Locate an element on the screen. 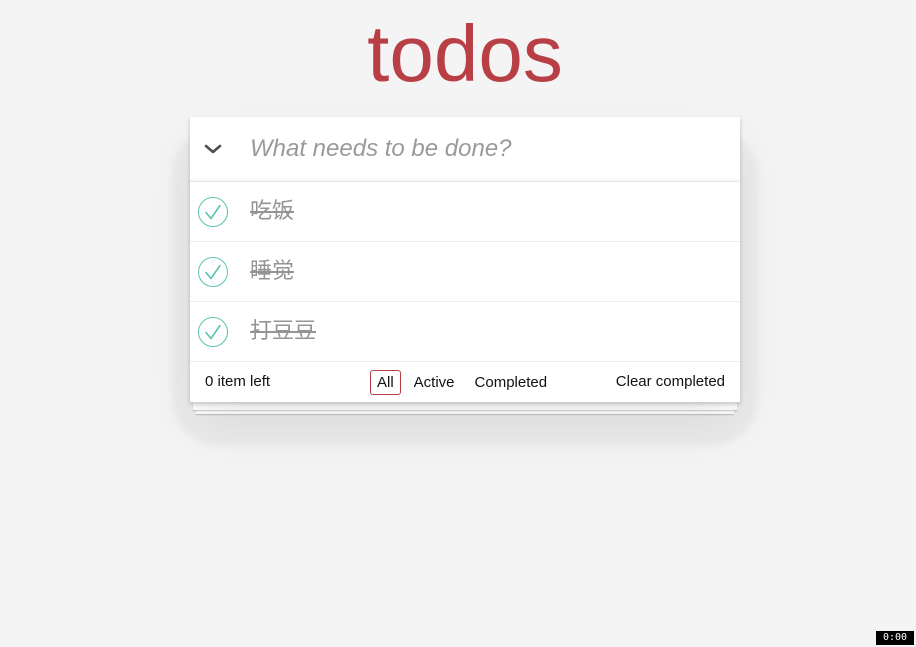 The image size is (916, 647). todo-label: 睡觉 is located at coordinates (272, 272).